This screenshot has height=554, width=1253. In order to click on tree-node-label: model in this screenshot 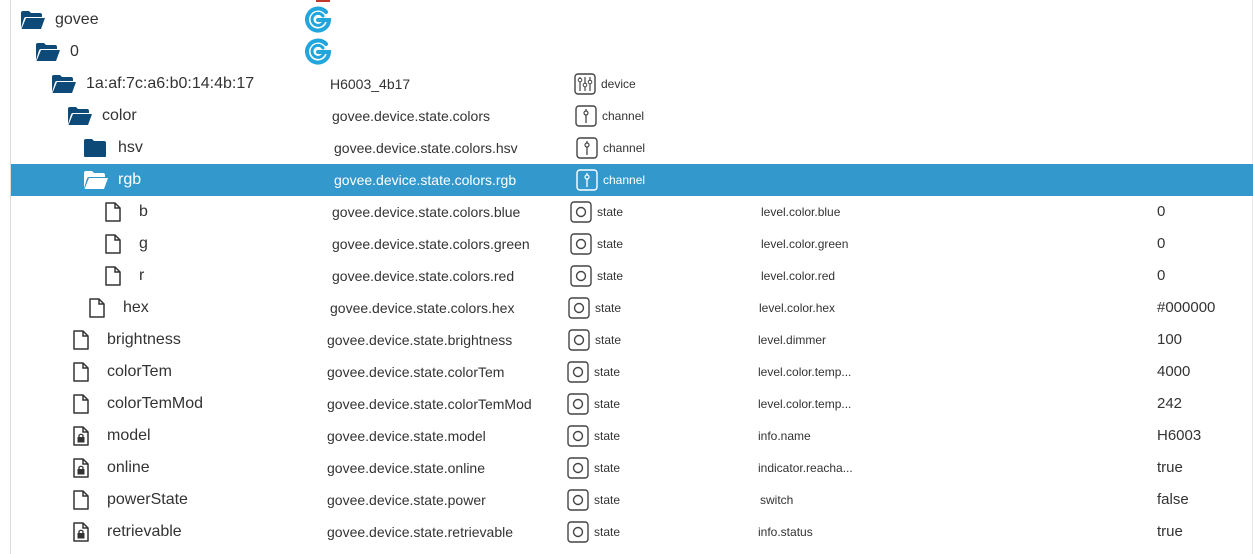, I will do `click(129, 435)`.